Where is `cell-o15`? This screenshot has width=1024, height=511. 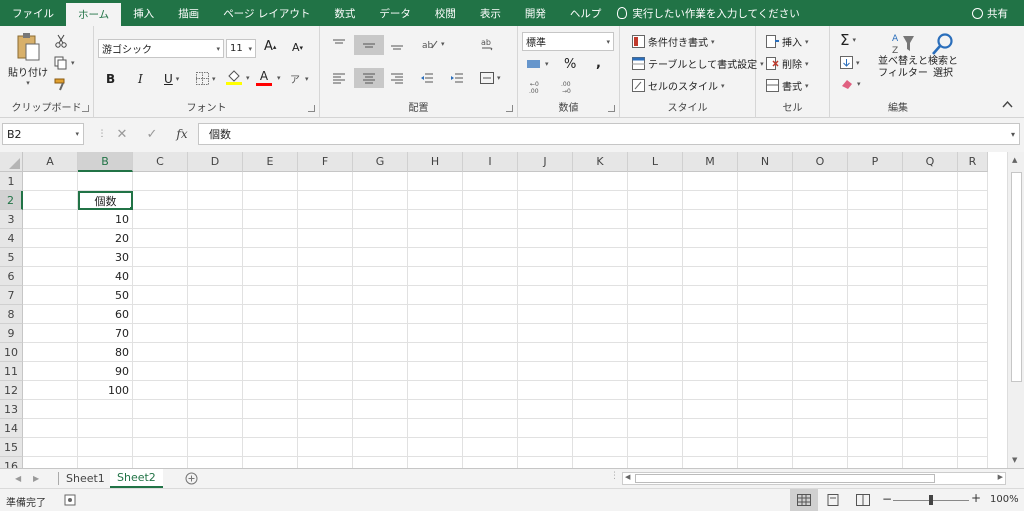
cell-o15 is located at coordinates (820, 447).